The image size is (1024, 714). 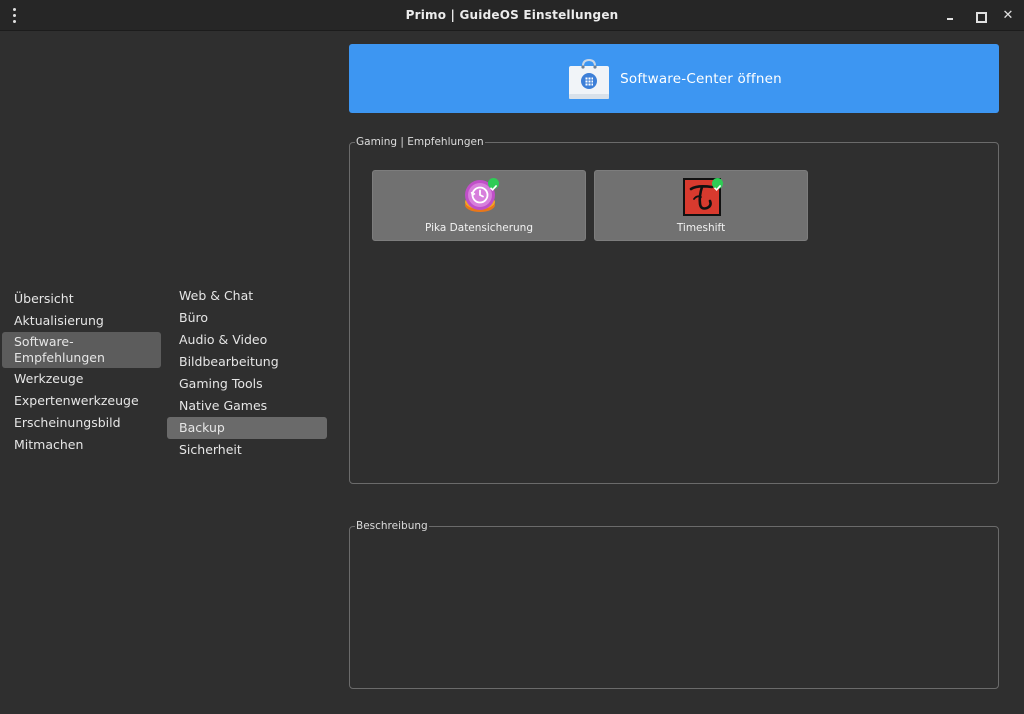 I want to click on category-item-buero: Büro, so click(x=247, y=318).